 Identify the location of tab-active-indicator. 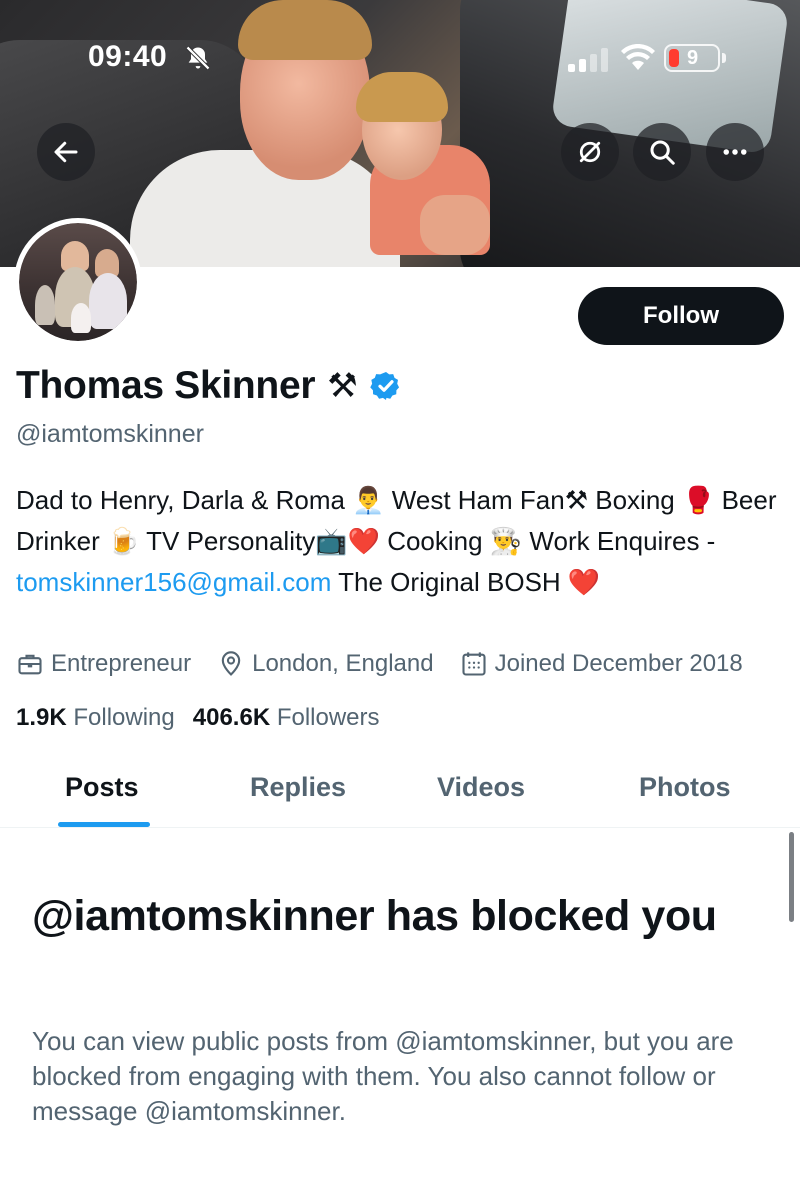
(104, 824).